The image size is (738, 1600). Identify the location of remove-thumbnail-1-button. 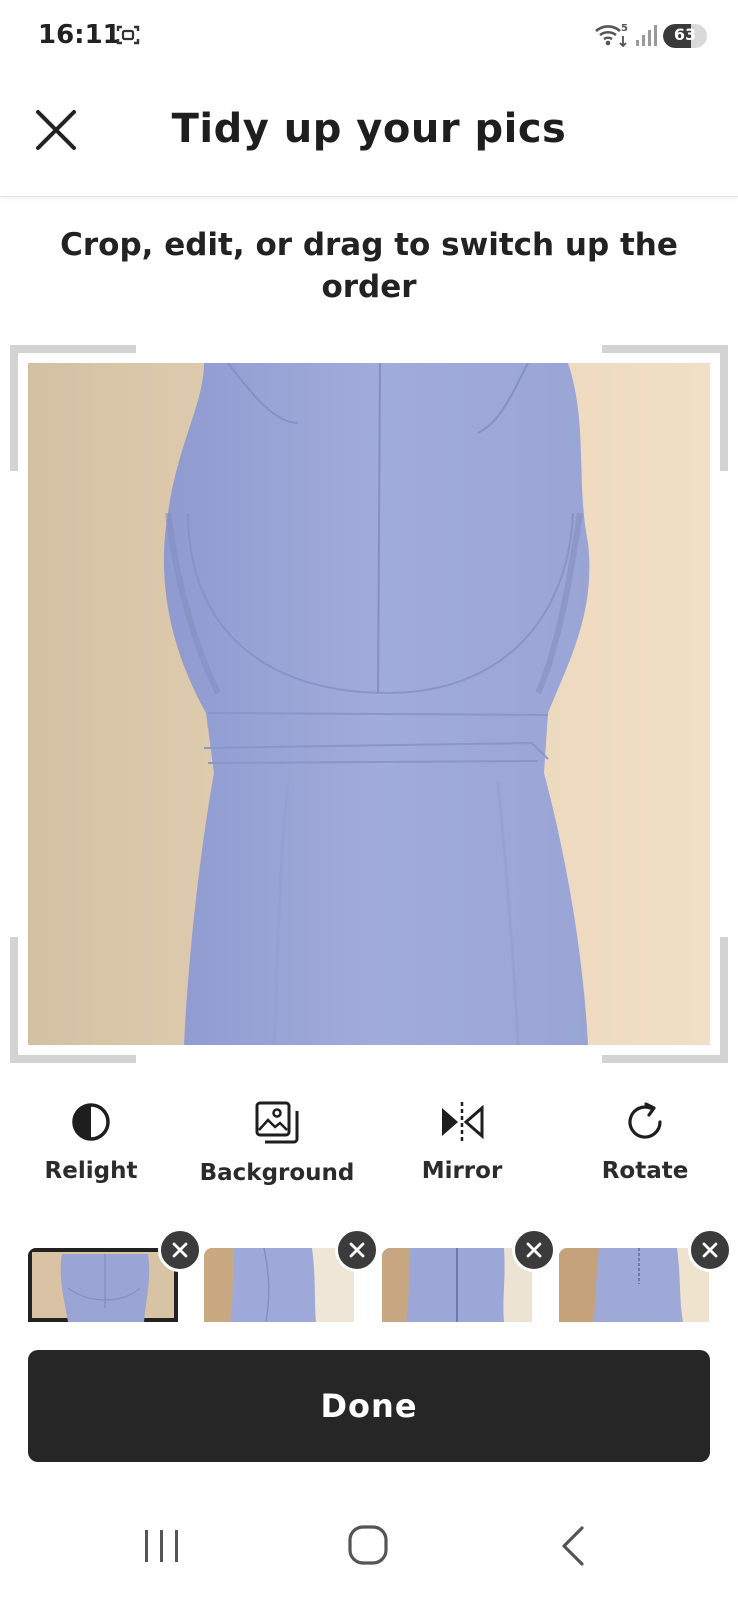
(180, 1250).